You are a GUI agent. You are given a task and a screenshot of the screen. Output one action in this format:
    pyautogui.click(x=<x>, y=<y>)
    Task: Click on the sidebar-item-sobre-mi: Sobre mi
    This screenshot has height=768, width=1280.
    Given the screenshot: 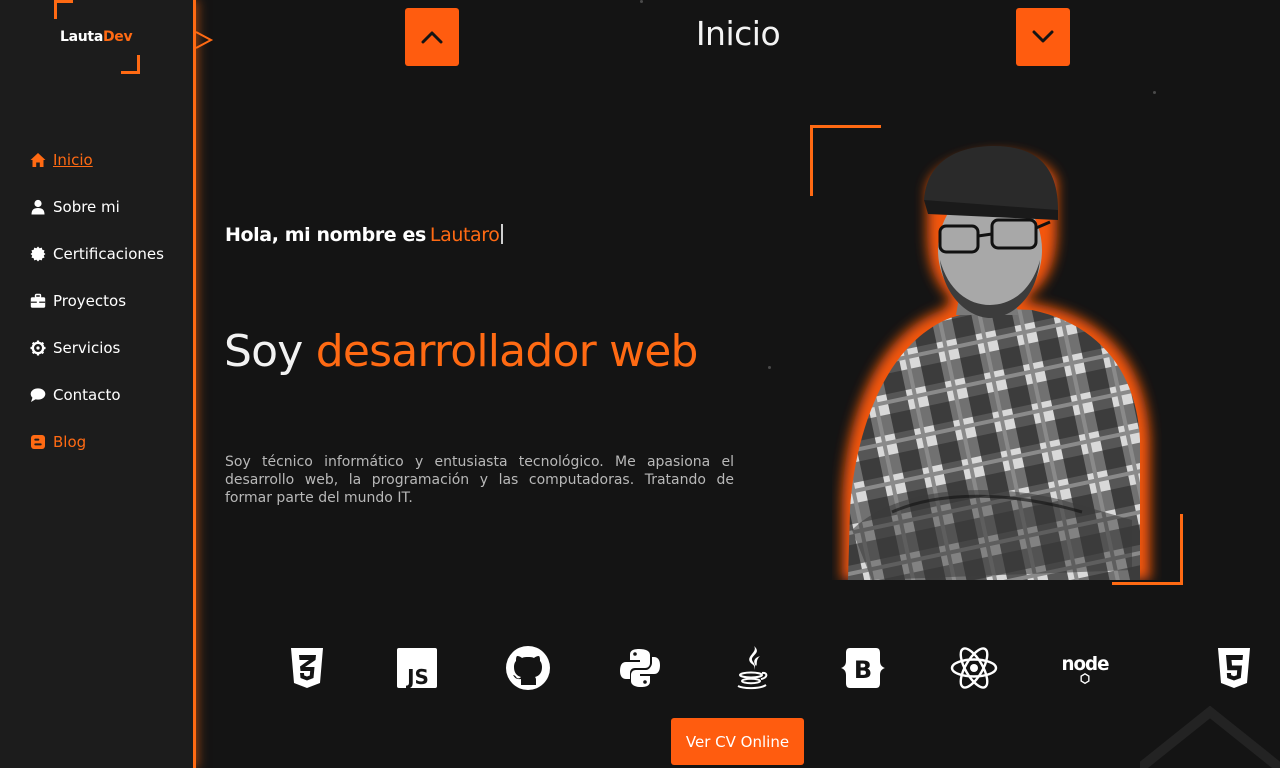 What is the action you would take?
    pyautogui.click(x=97, y=206)
    